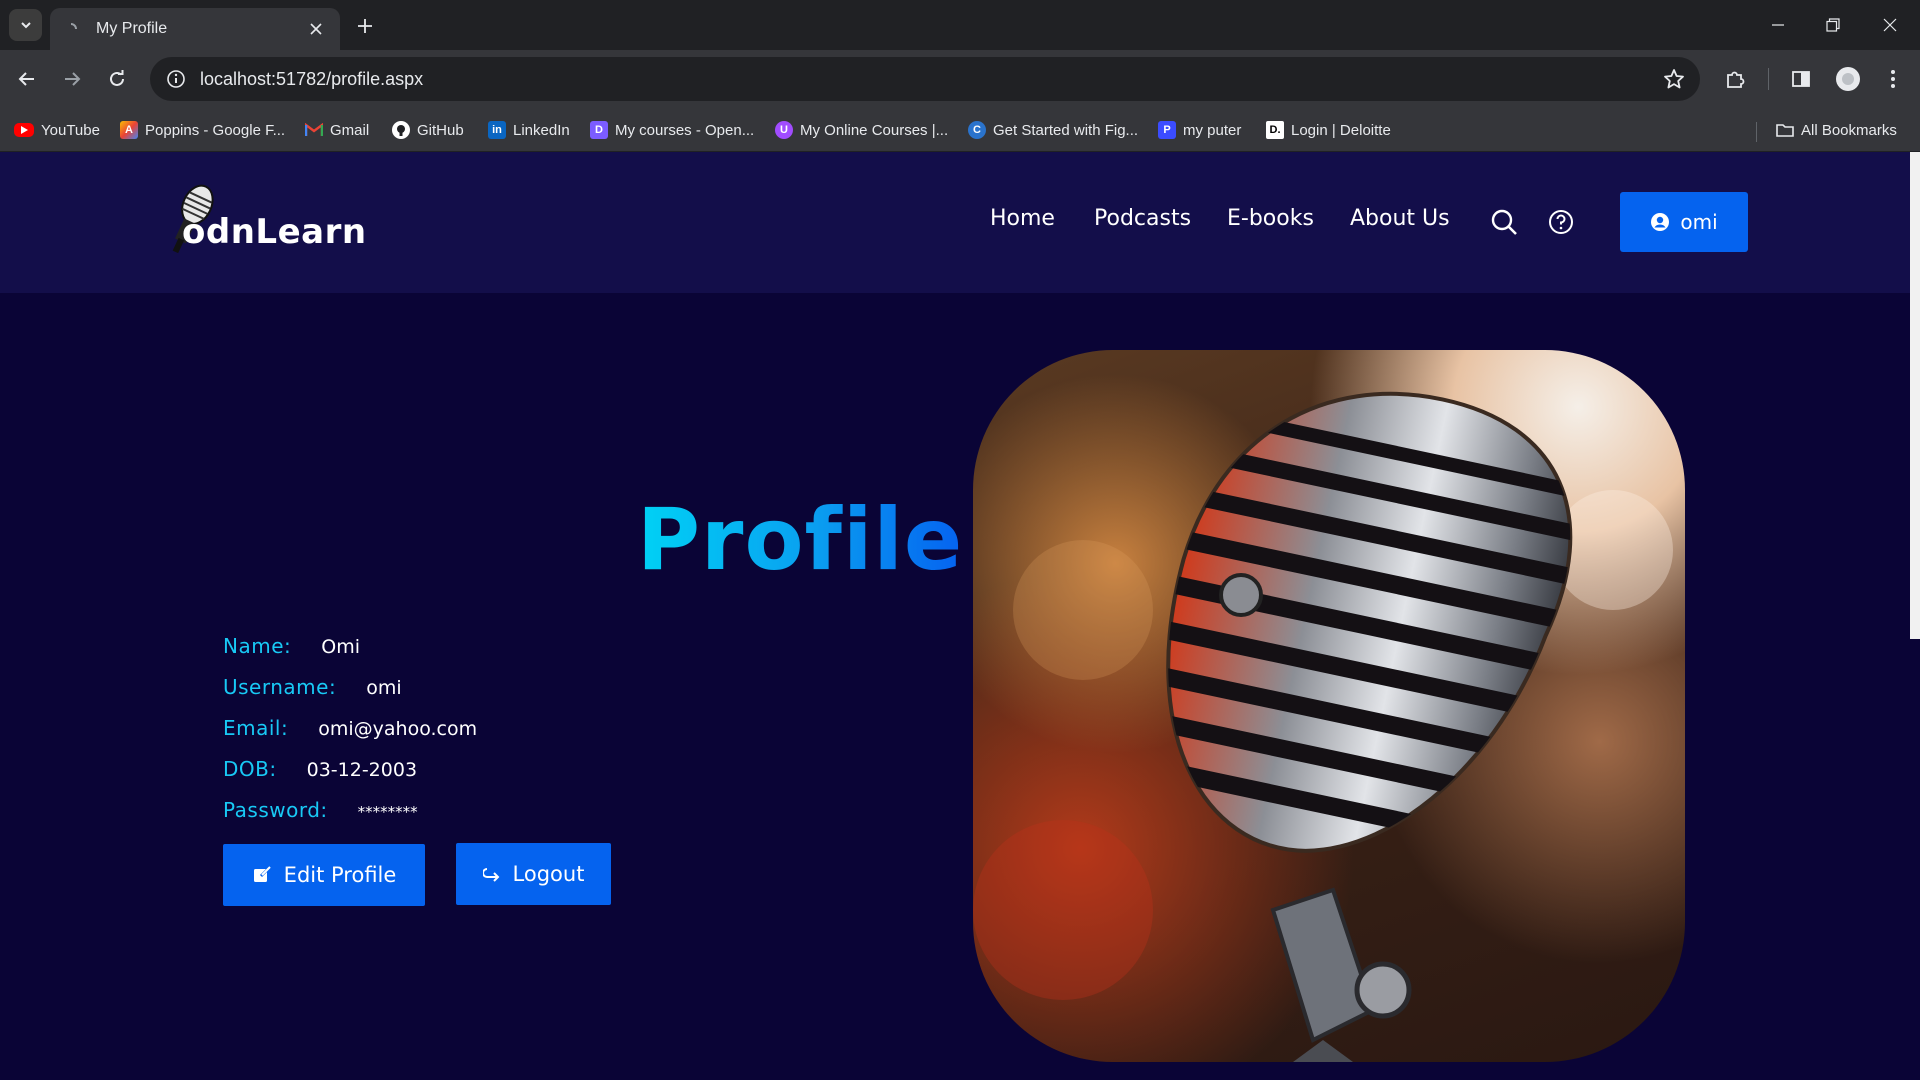 The height and width of the screenshot is (1080, 1920). I want to click on edit-icon, so click(262, 875).